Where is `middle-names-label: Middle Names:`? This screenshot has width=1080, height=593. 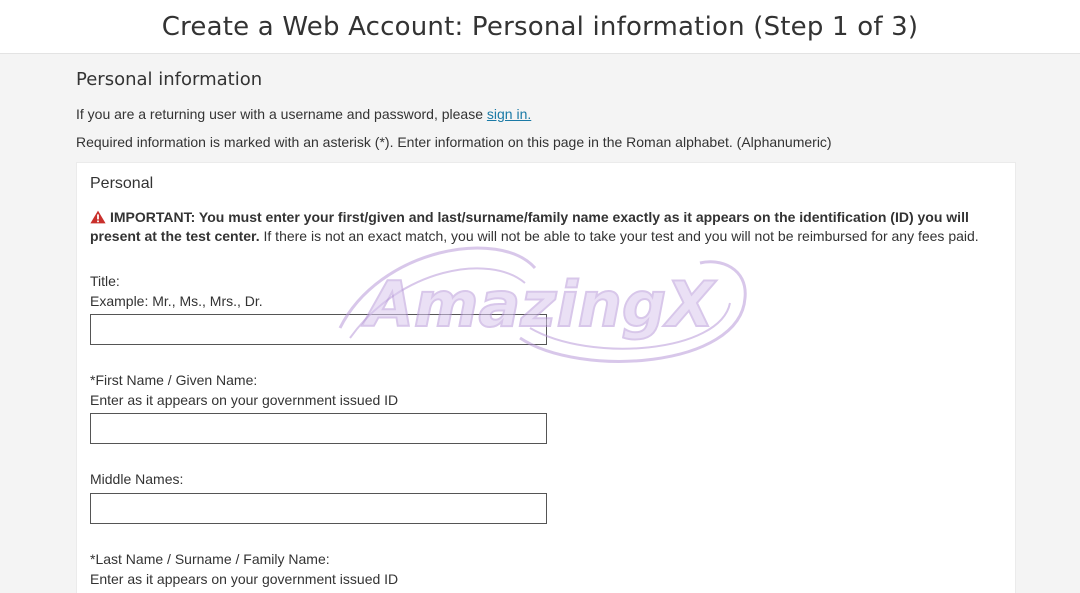
middle-names-label: Middle Names: is located at coordinates (137, 479).